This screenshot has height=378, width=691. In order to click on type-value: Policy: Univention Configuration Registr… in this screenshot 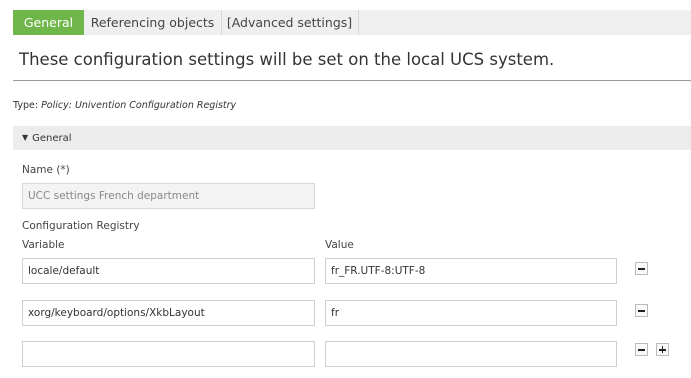, I will do `click(139, 105)`.